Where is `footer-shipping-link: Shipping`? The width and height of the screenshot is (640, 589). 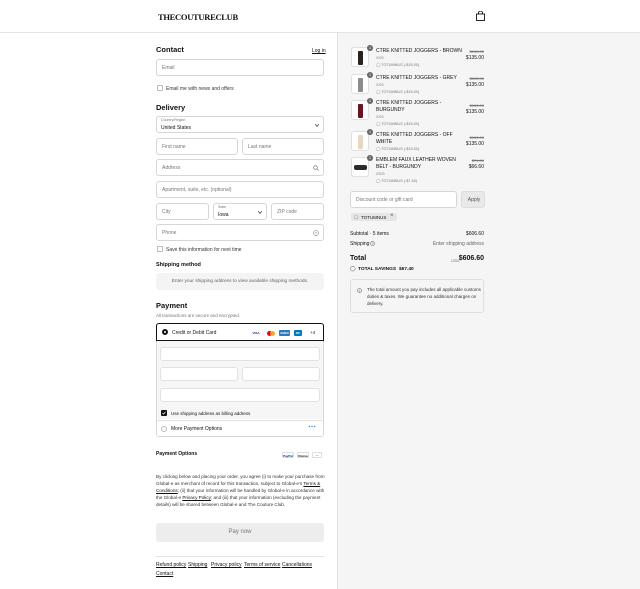 footer-shipping-link: Shipping is located at coordinates (197, 565).